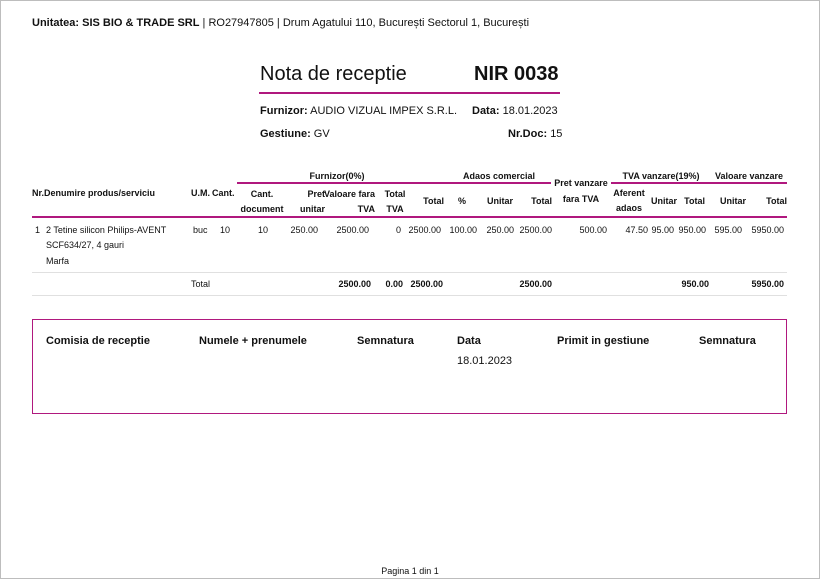  I want to click on row-total: 2500.00, so click(424, 230).